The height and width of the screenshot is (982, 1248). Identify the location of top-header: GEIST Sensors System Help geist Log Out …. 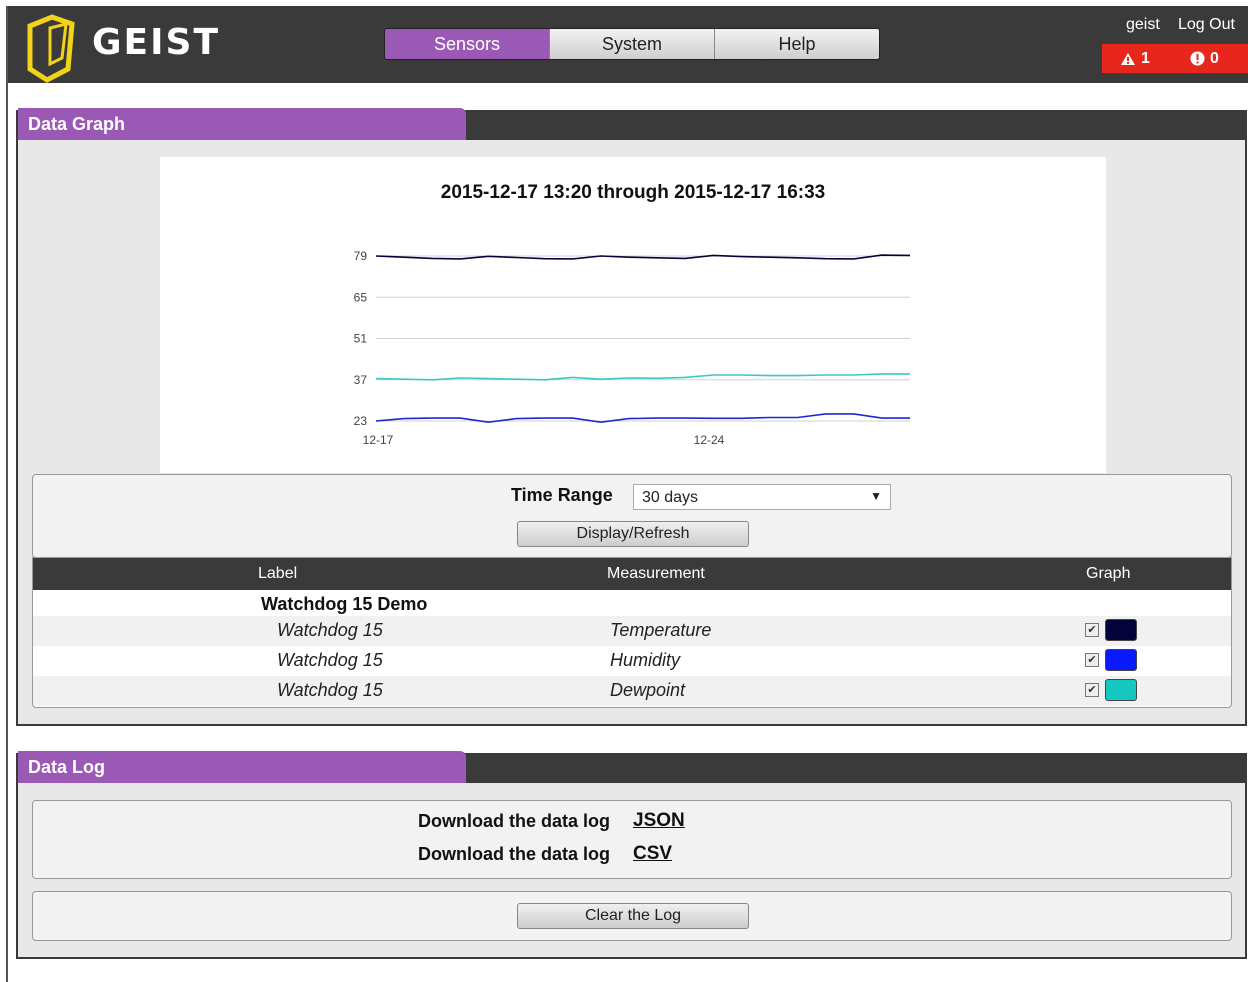
(628, 44).